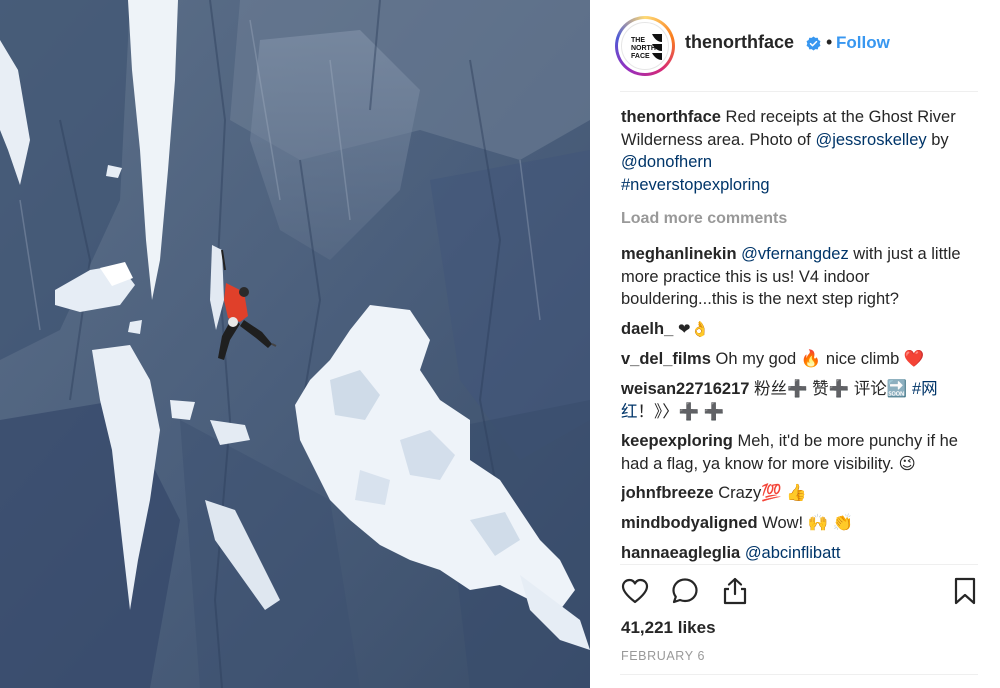 The width and height of the screenshot is (1000, 688). I want to click on caption-mention-2: @donofhern, so click(666, 162).